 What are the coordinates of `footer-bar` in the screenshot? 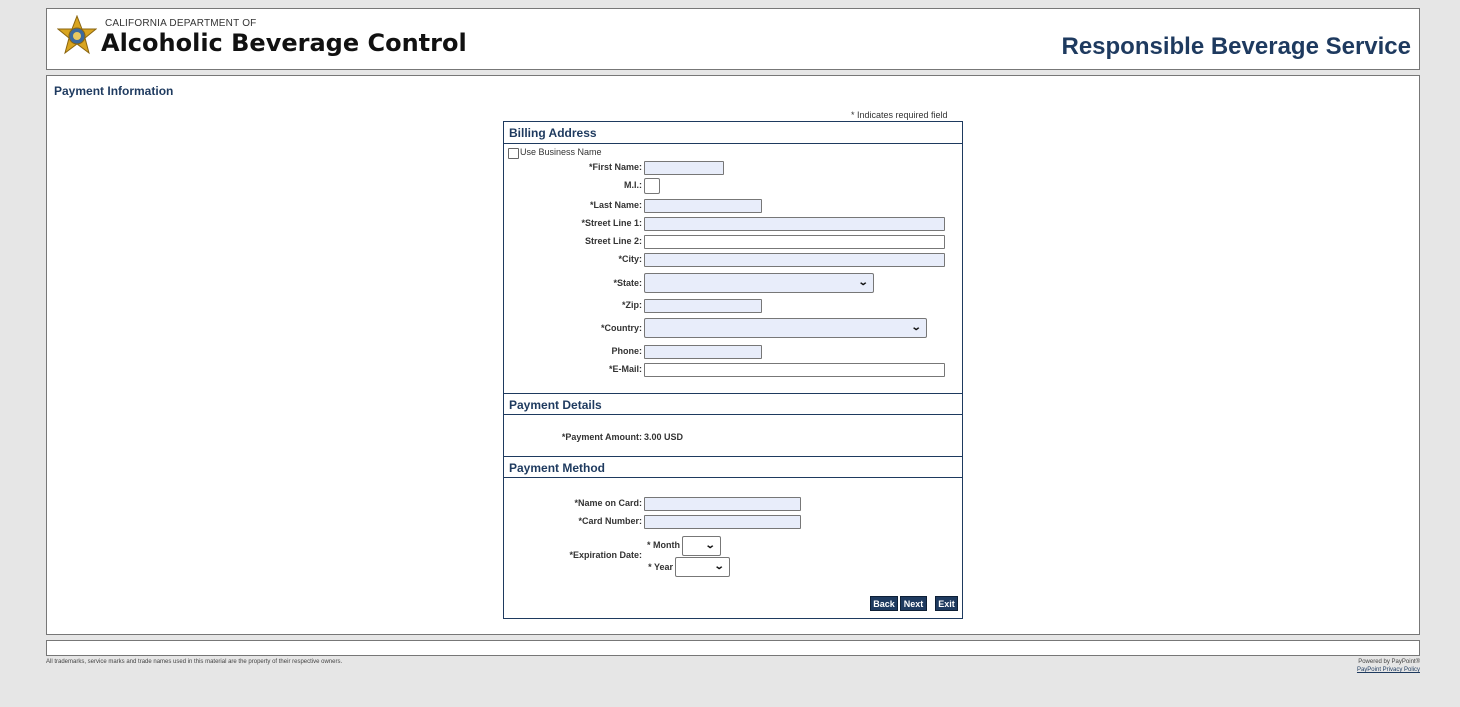 It's located at (733, 648).